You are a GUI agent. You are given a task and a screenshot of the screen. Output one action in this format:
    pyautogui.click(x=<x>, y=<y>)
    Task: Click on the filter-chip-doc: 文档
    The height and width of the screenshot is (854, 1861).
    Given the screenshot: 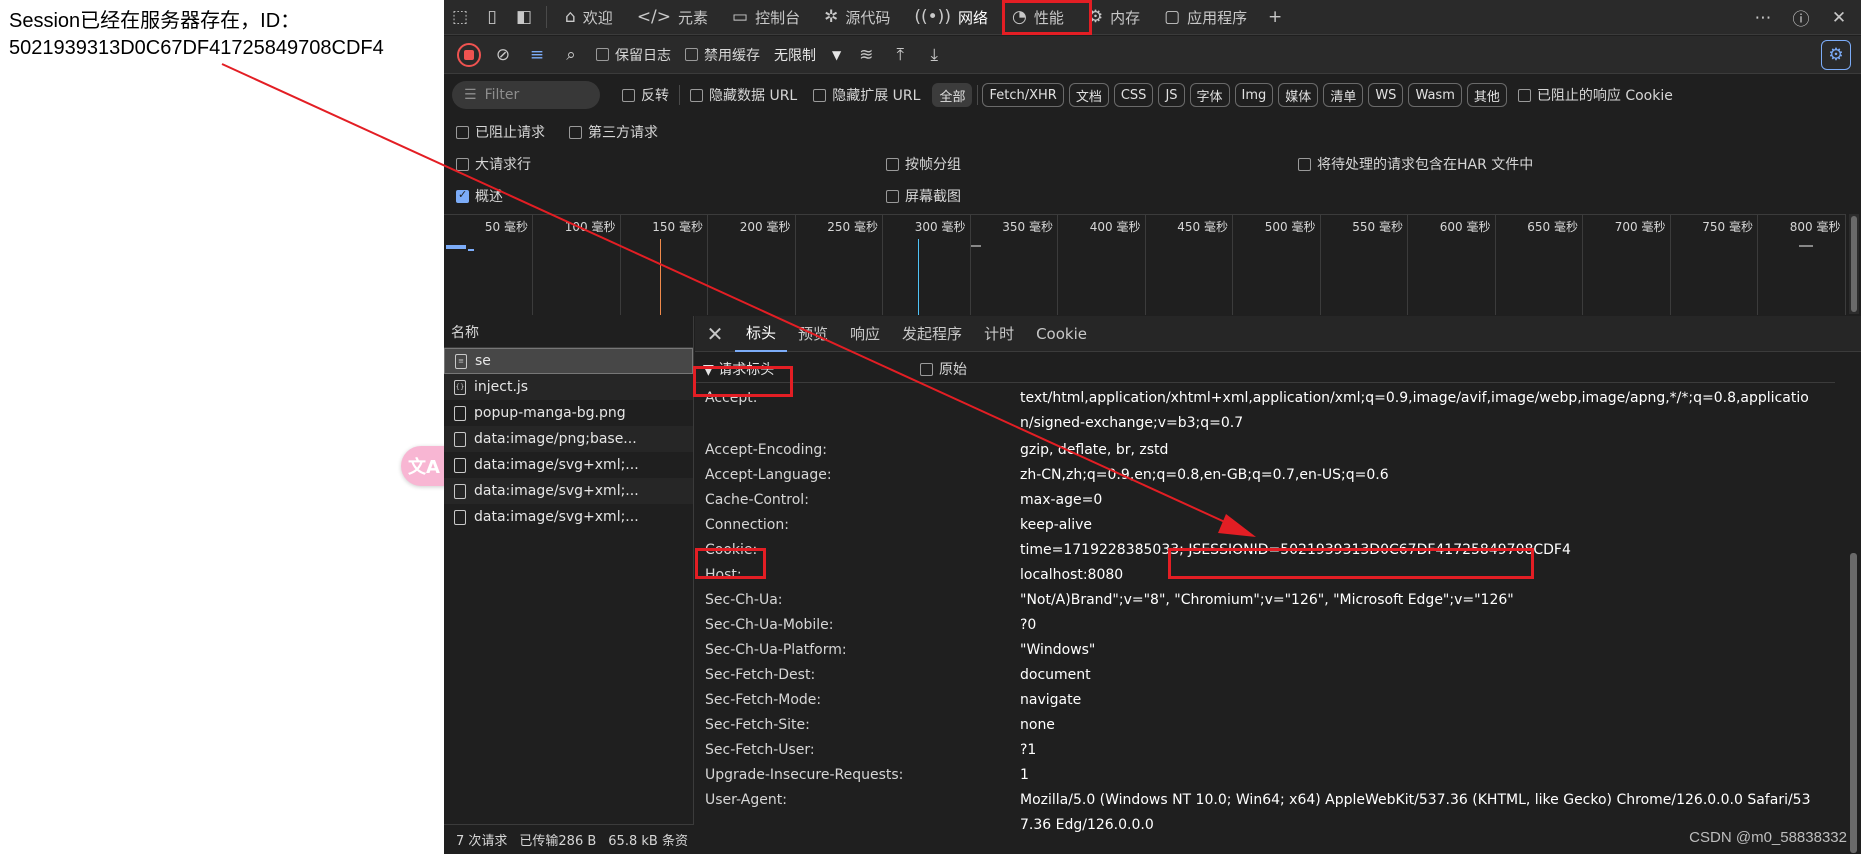 What is the action you would take?
    pyautogui.click(x=1088, y=95)
    